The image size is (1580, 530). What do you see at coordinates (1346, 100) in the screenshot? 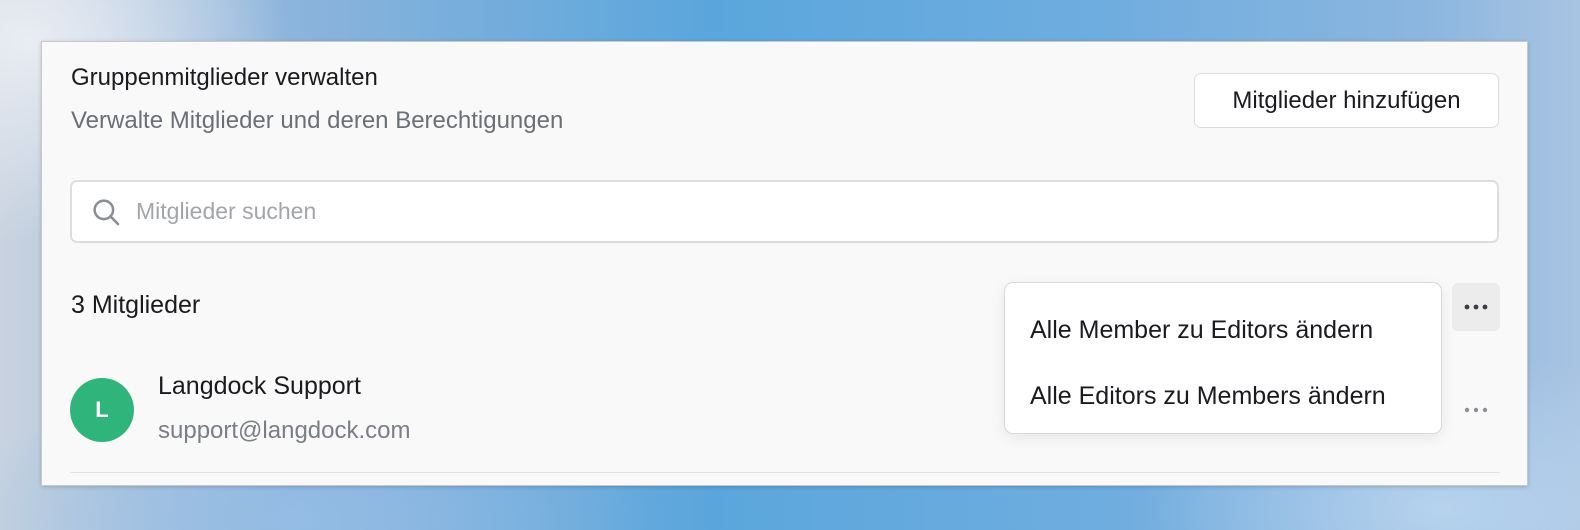
I see `add-members-button: Mitglieder hinzufügen` at bounding box center [1346, 100].